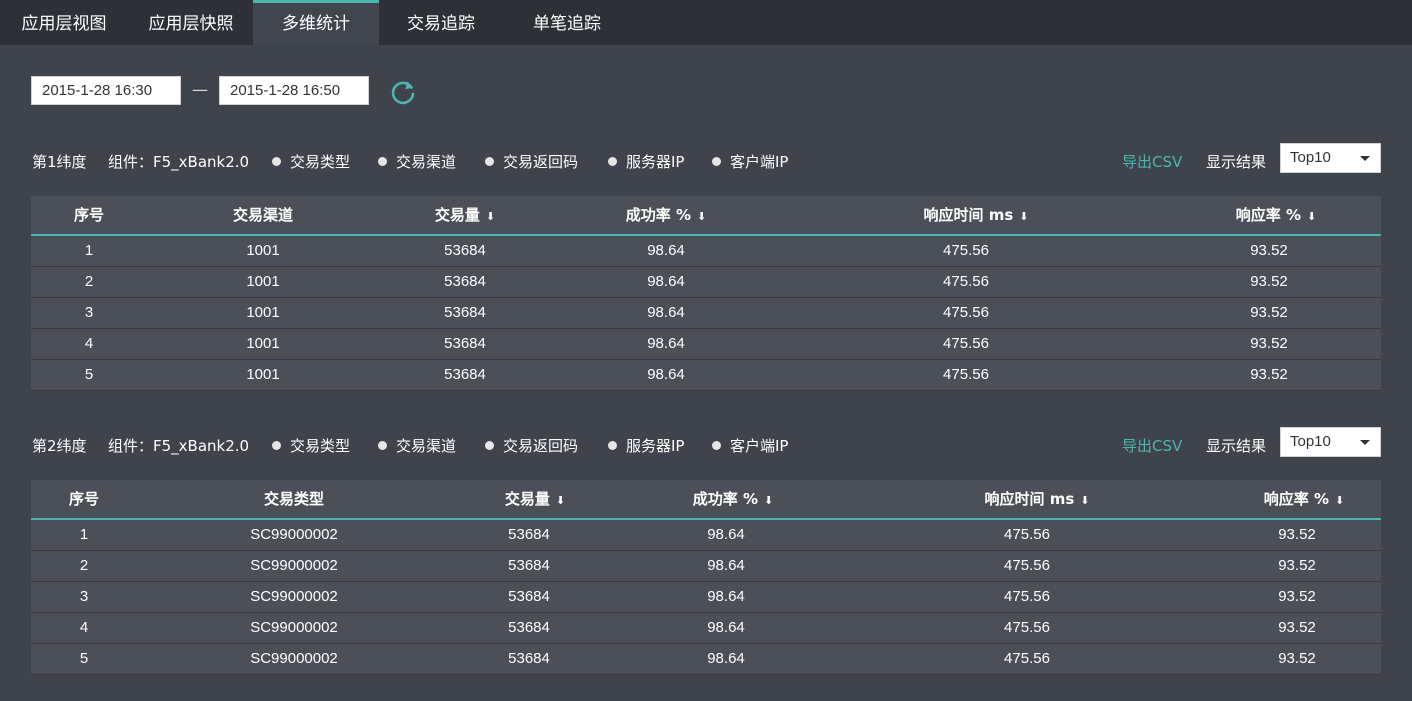  Describe the element at coordinates (646, 445) in the screenshot. I see `dim2-option-server-ip: 服务器IP` at that location.